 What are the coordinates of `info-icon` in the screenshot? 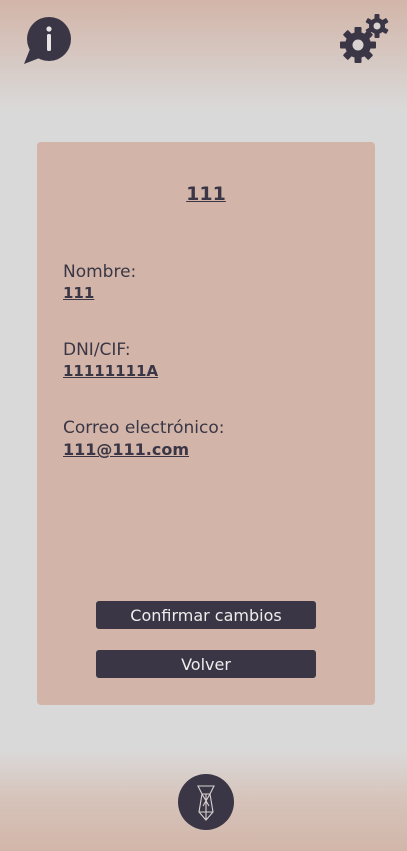 It's located at (47, 40).